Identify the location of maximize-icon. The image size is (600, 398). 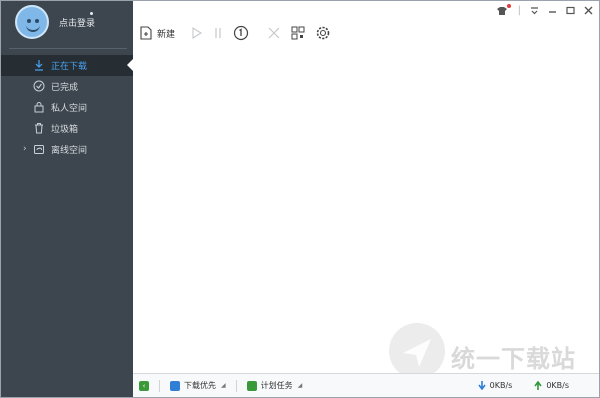
(570, 10).